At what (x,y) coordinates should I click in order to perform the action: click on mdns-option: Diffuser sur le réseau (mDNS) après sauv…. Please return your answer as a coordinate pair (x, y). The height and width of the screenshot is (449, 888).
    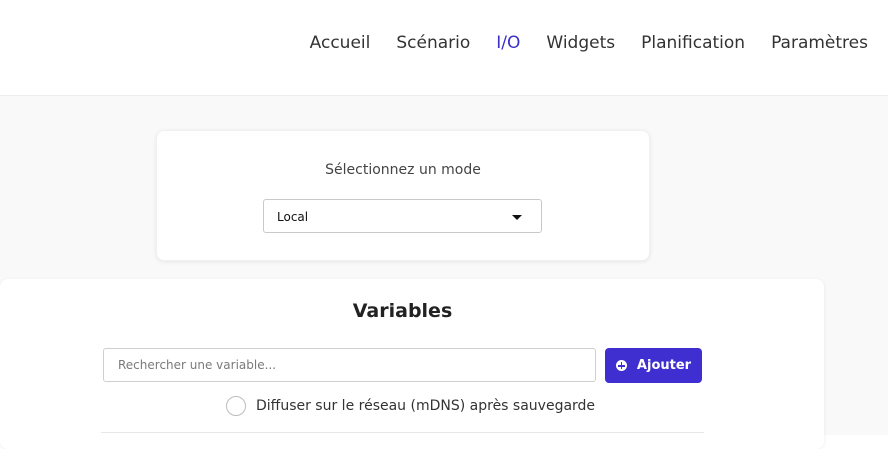
    Looking at the image, I should click on (410, 406).